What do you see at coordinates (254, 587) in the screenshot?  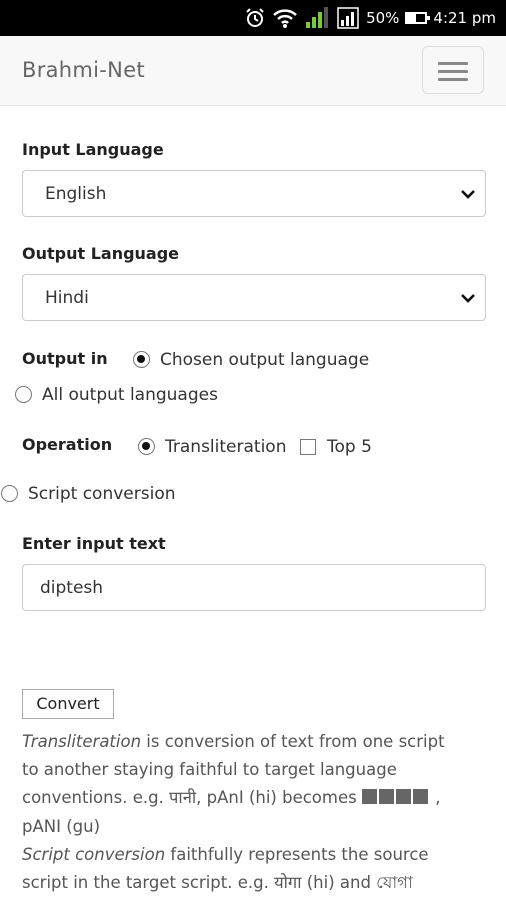 I see `input-text-field: diptesh` at bounding box center [254, 587].